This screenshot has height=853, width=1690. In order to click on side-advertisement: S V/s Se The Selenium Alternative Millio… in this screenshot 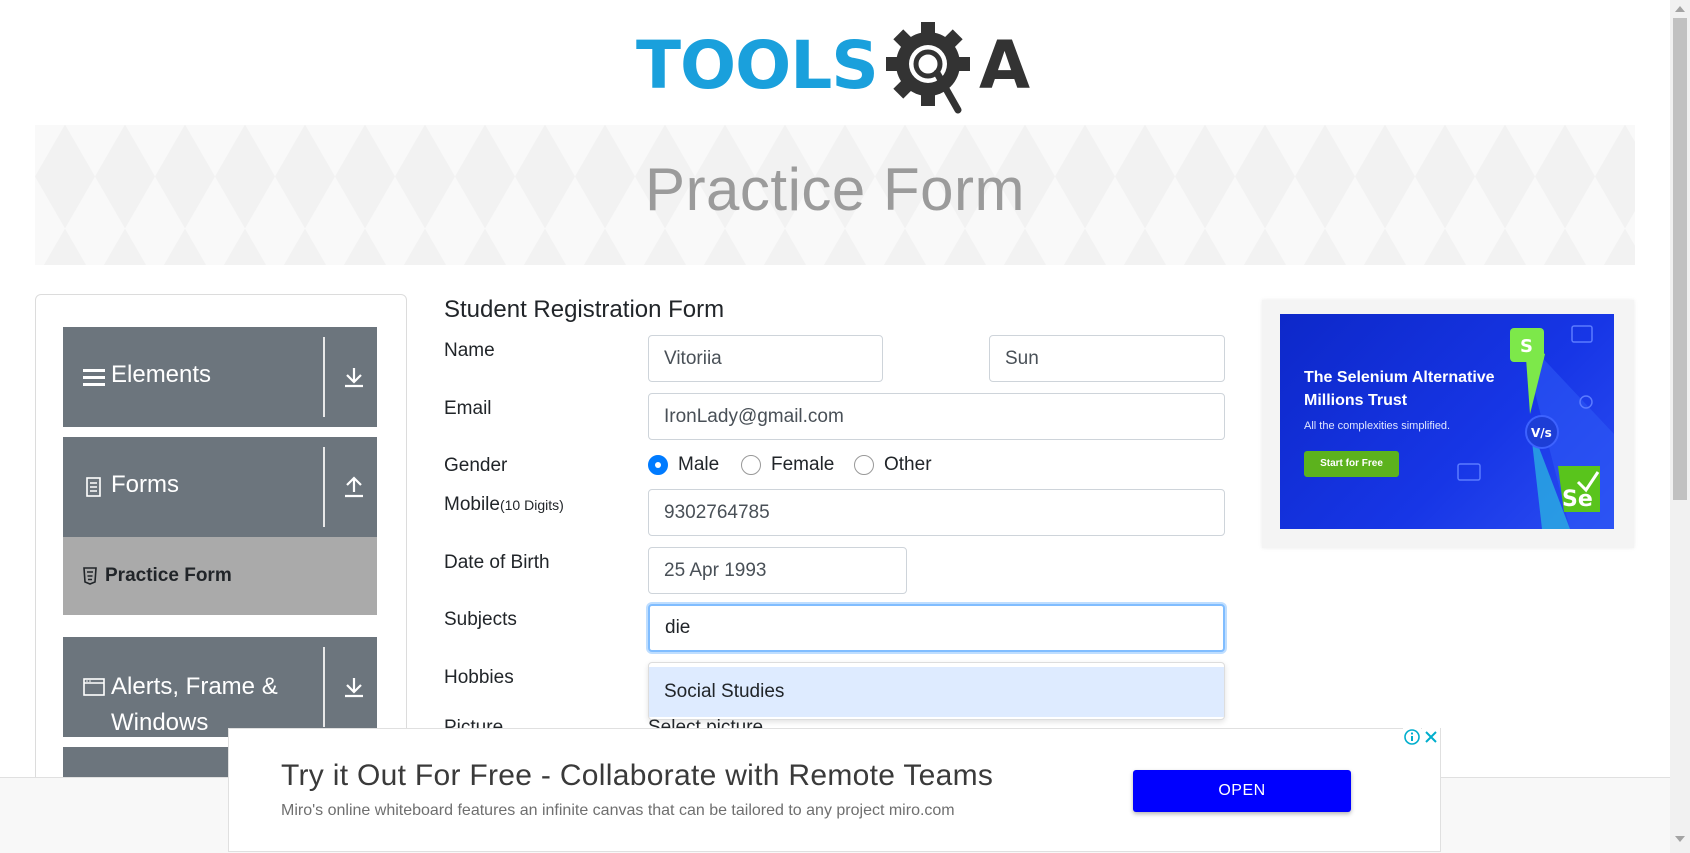, I will do `click(1448, 424)`.